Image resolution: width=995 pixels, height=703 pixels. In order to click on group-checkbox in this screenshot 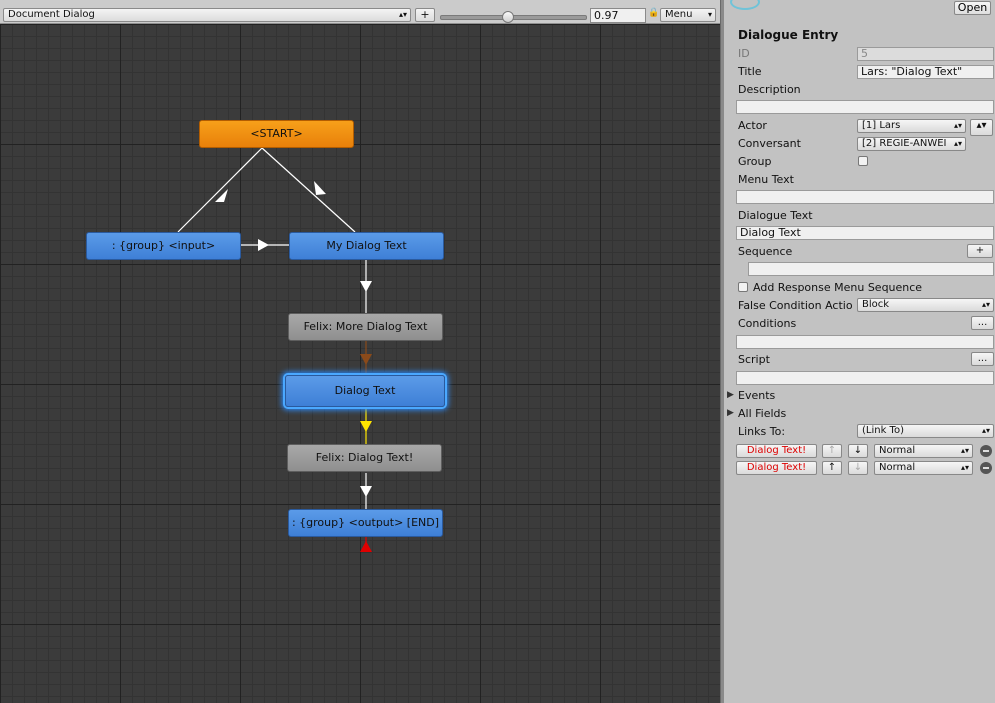, I will do `click(863, 161)`.